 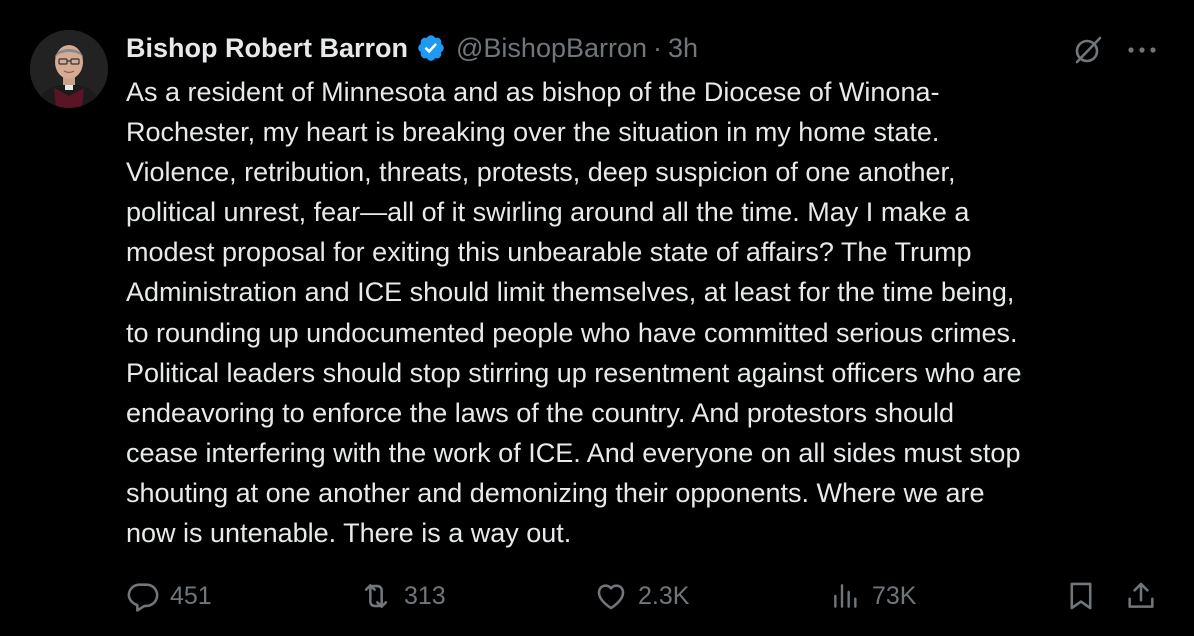 I want to click on like-button: 2.3K, so click(x=641, y=596).